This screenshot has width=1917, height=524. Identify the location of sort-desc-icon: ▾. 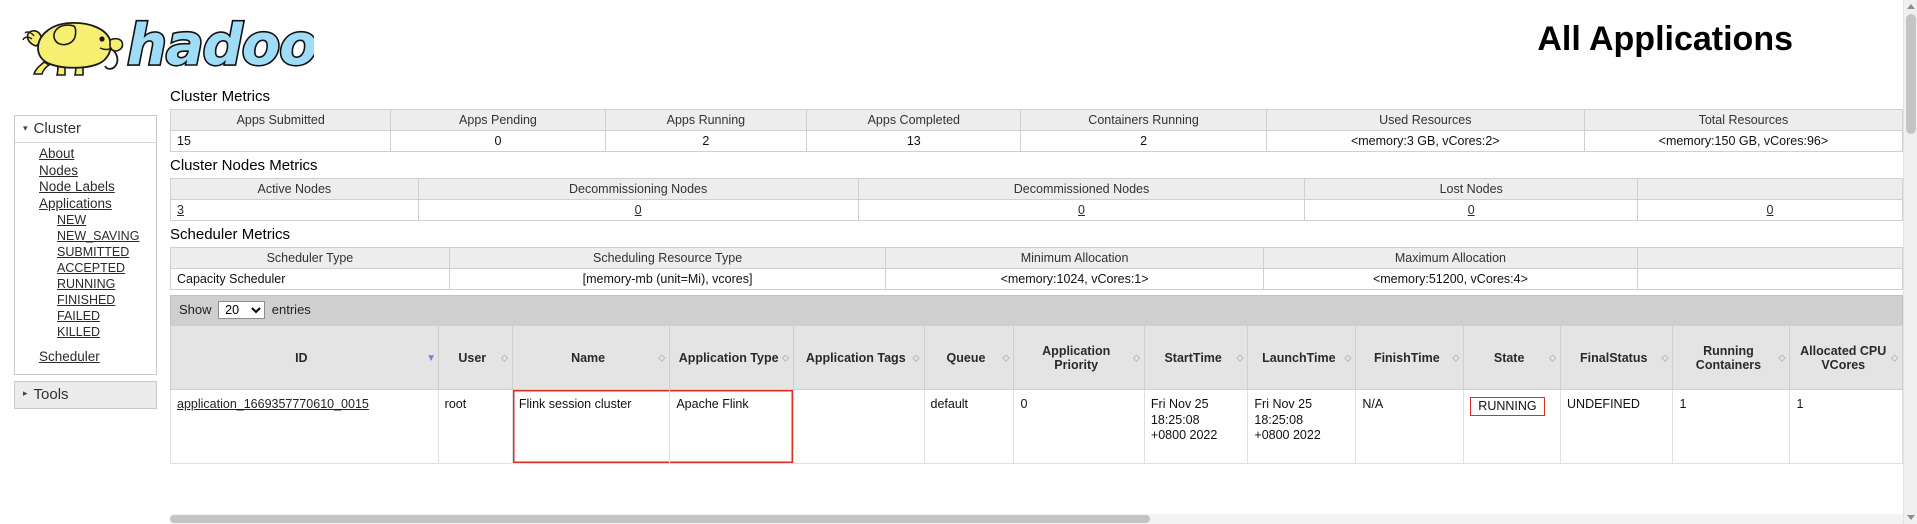
(431, 358).